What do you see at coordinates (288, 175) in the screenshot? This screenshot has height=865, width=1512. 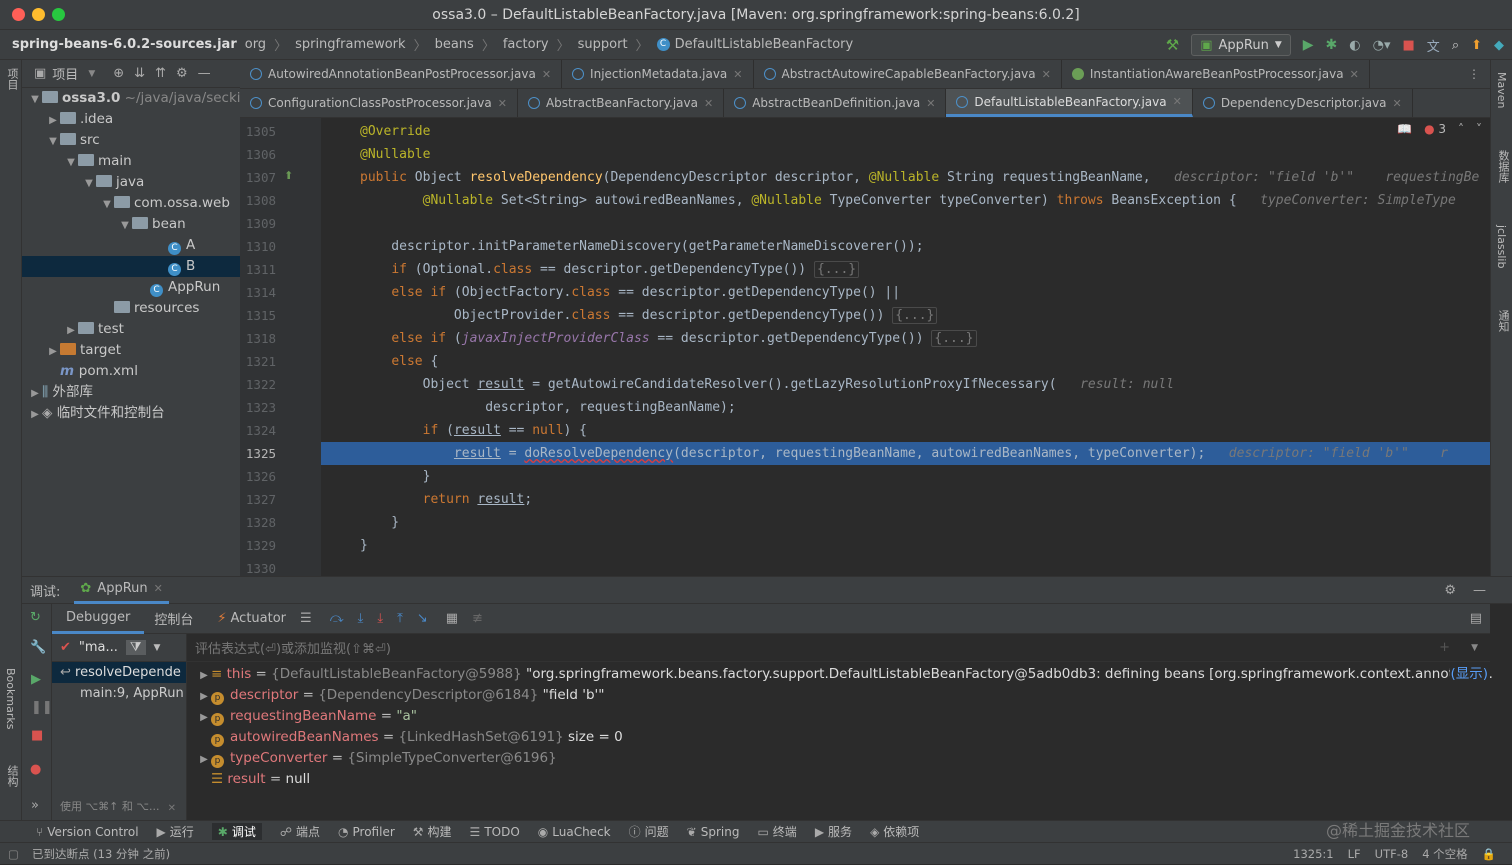 I see `override-gutter-icon: ⬆` at bounding box center [288, 175].